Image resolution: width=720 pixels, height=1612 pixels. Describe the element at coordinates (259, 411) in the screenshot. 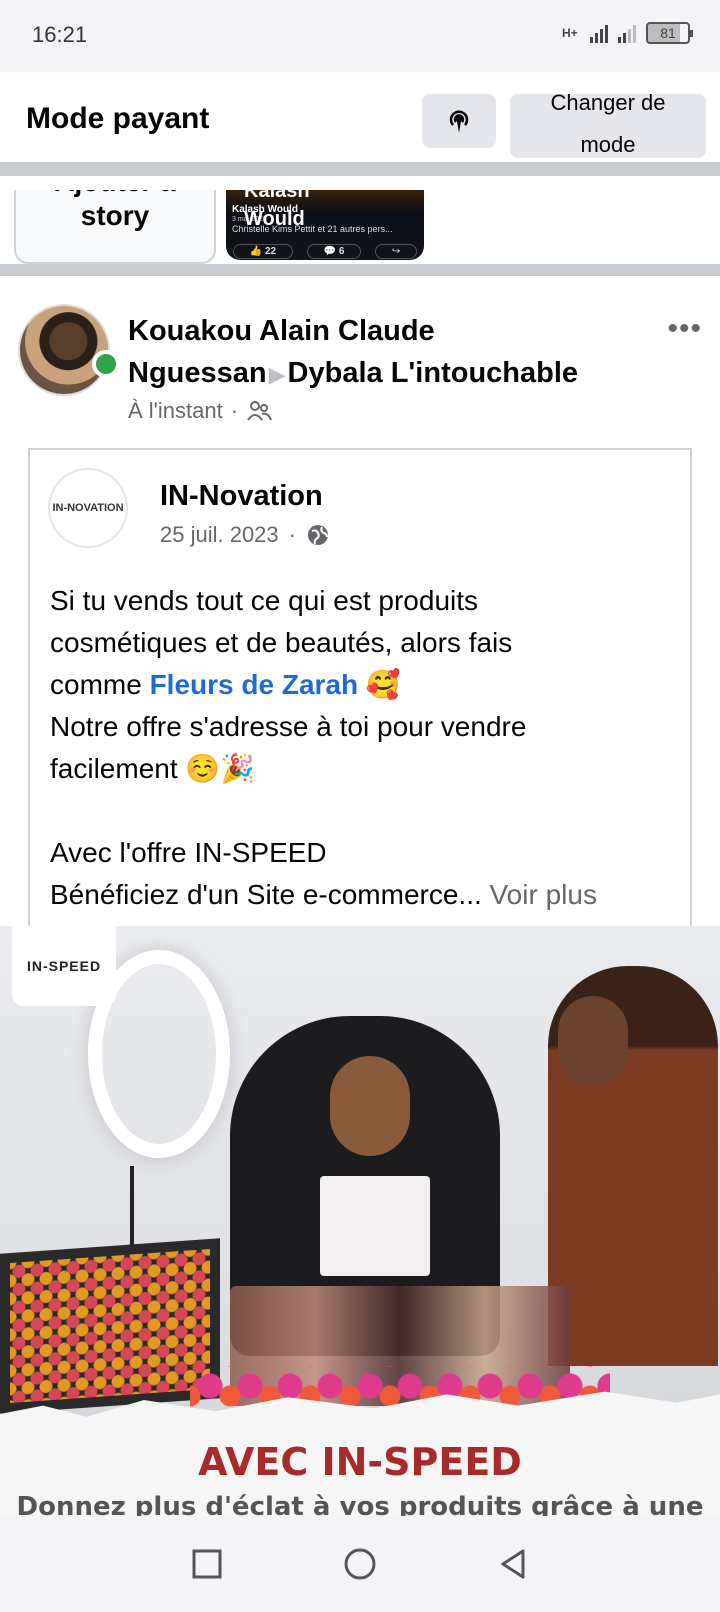

I see `friends-icon` at that location.